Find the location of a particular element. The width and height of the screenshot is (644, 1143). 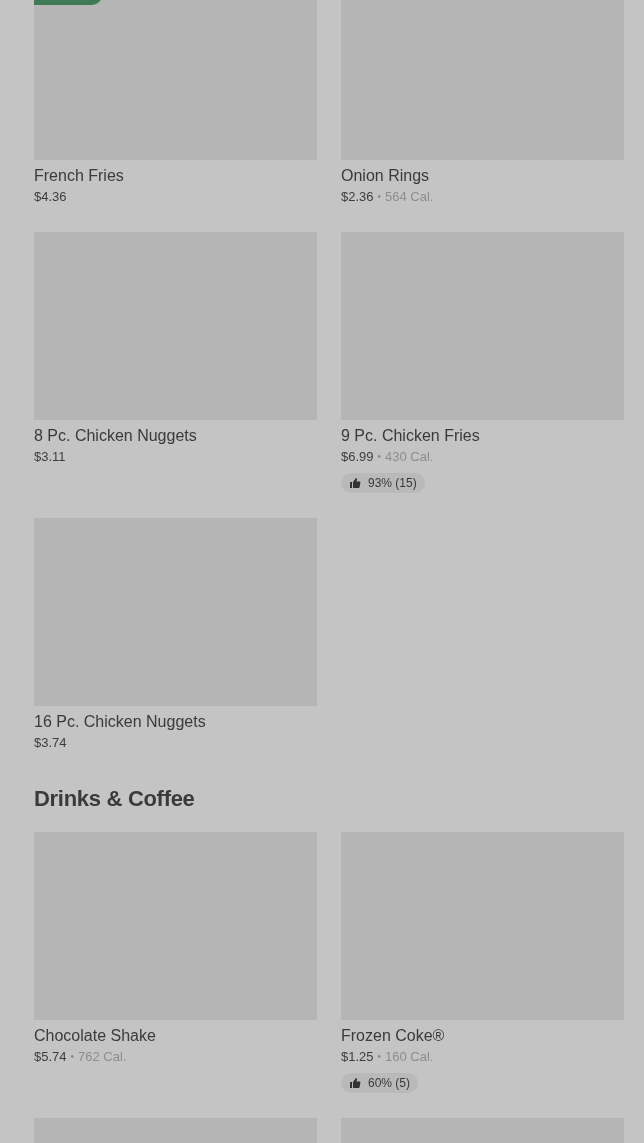

item-price: $3.74 is located at coordinates (50, 743).